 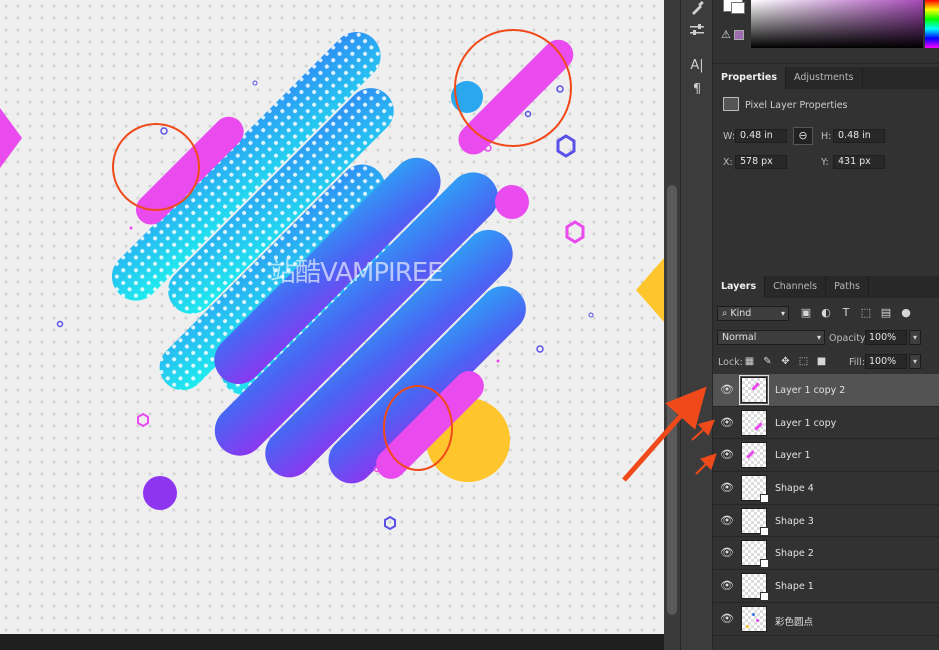 What do you see at coordinates (696, 325) in the screenshot?
I see `panel-tool-strip: A| ¶` at bounding box center [696, 325].